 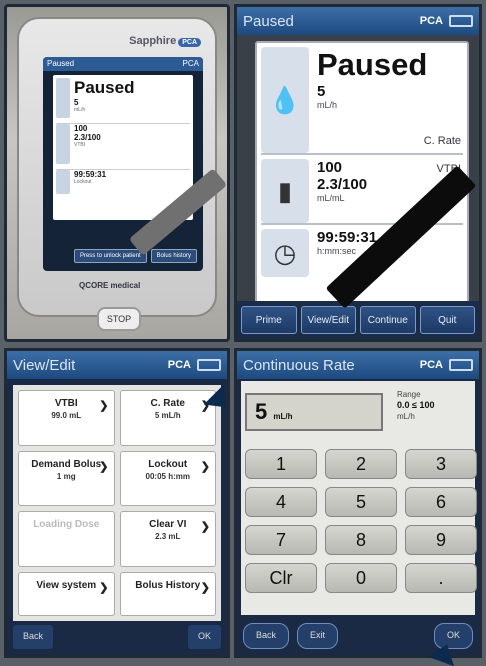 What do you see at coordinates (167, 593) in the screenshot?
I see `bolus-history-cell: Bolus History ❯` at bounding box center [167, 593].